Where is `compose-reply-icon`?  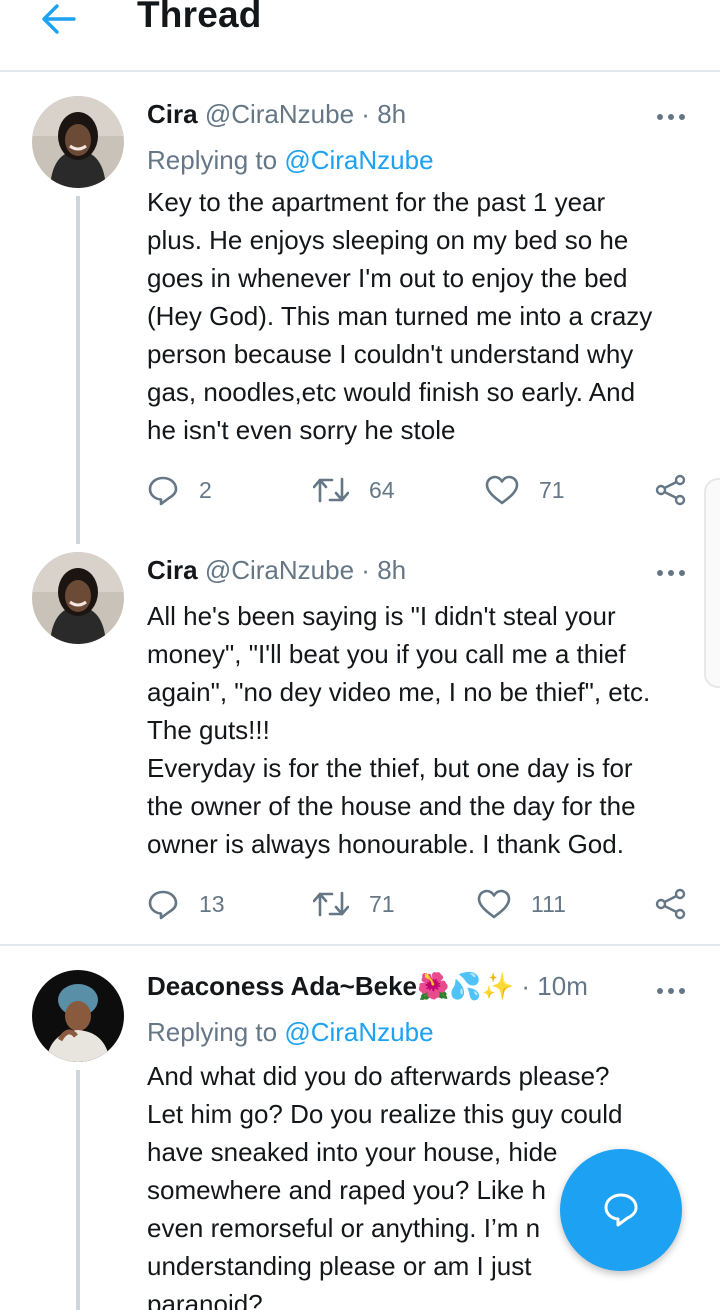
compose-reply-icon is located at coordinates (621, 1210).